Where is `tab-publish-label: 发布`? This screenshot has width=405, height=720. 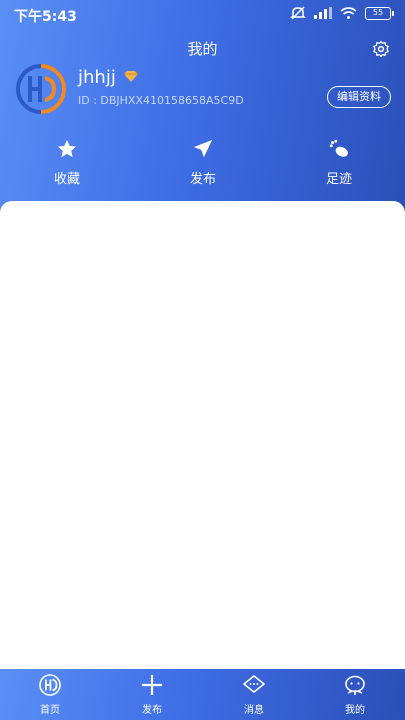 tab-publish-label: 发布 is located at coordinates (152, 710).